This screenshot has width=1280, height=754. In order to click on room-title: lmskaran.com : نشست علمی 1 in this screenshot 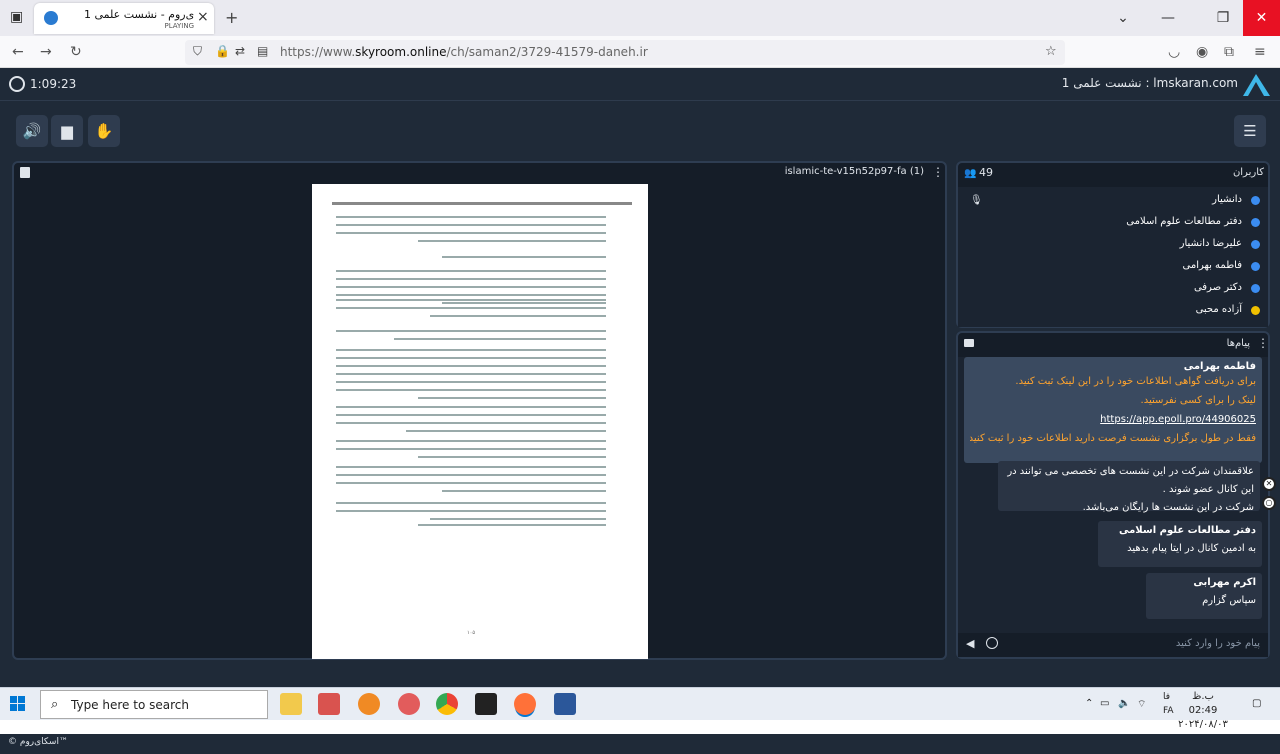, I will do `click(1149, 83)`.